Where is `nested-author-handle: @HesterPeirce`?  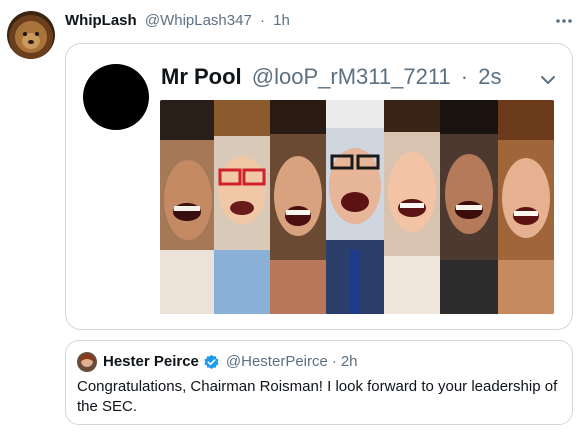
nested-author-handle: @HesterPeirce is located at coordinates (277, 362).